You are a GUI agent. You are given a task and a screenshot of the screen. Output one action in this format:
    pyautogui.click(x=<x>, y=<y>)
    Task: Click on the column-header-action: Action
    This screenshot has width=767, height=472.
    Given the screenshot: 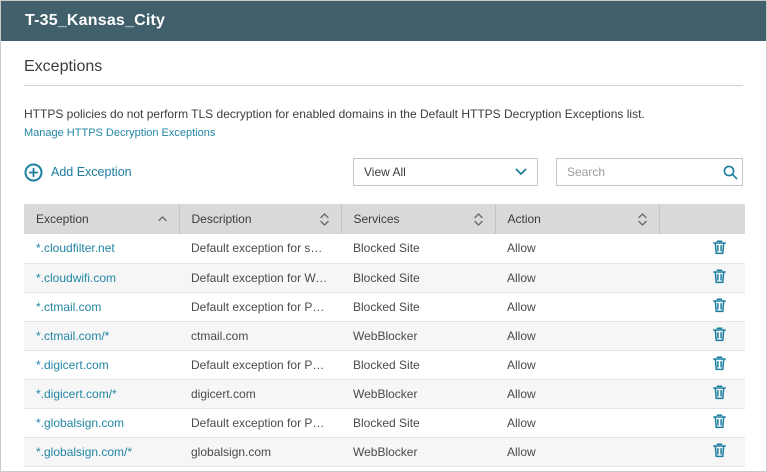 What is the action you would take?
    pyautogui.click(x=576, y=219)
    